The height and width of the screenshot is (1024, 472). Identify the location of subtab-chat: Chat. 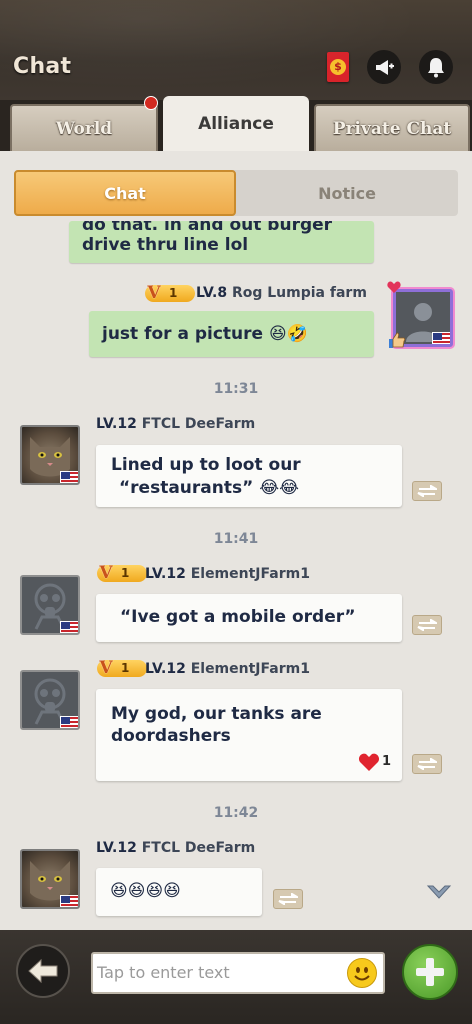
(125, 193).